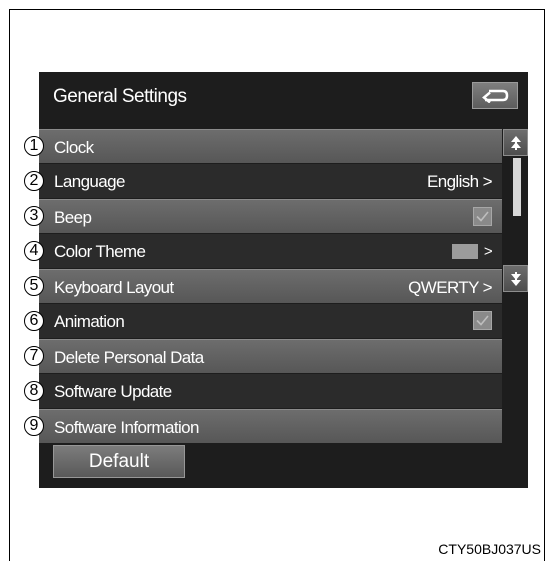 This screenshot has height=561, width=553. What do you see at coordinates (489, 549) in the screenshot?
I see `figure-caption: CTY50BJ037US` at bounding box center [489, 549].